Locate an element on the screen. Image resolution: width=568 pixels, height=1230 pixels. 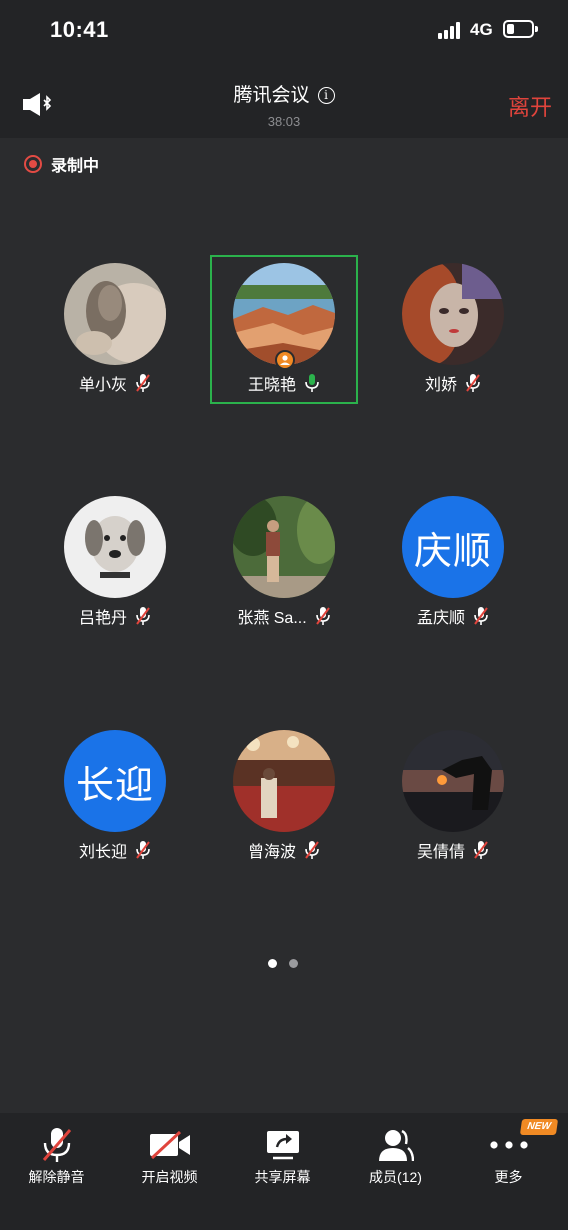
status-time: 10:41 is located at coordinates (79, 29).